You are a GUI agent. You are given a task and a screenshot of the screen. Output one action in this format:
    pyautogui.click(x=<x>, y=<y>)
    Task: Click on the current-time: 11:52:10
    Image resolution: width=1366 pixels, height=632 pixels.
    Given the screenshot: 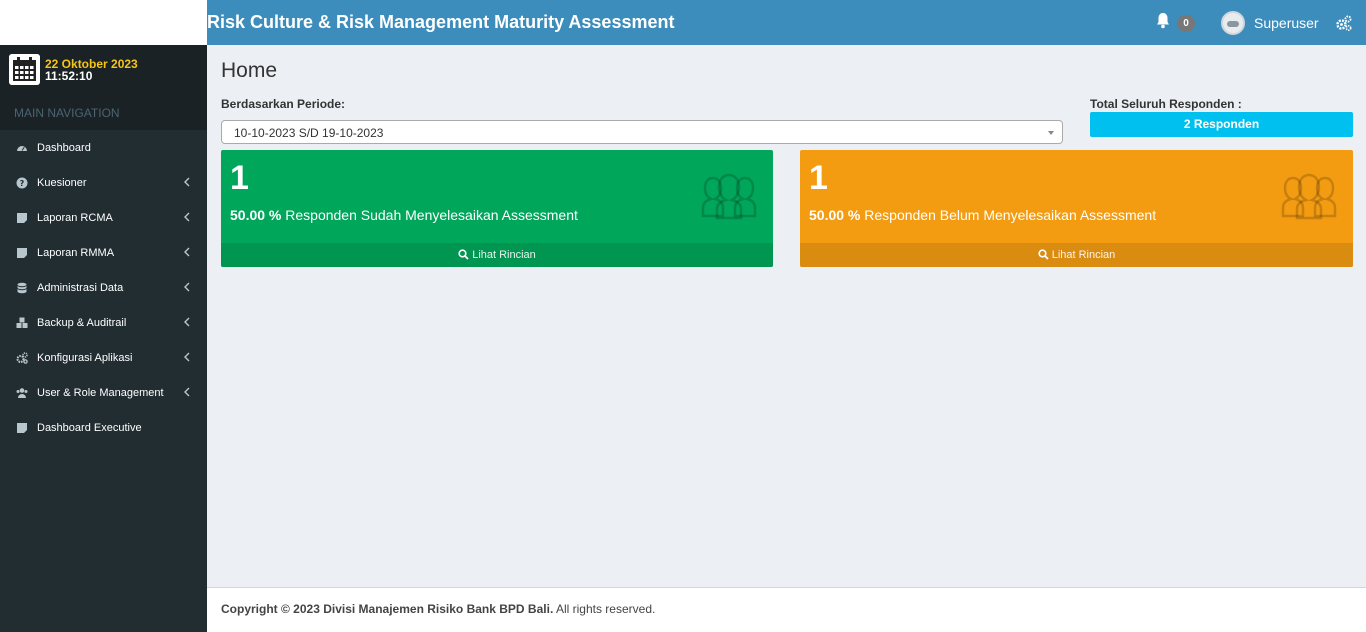 What is the action you would take?
    pyautogui.click(x=69, y=76)
    